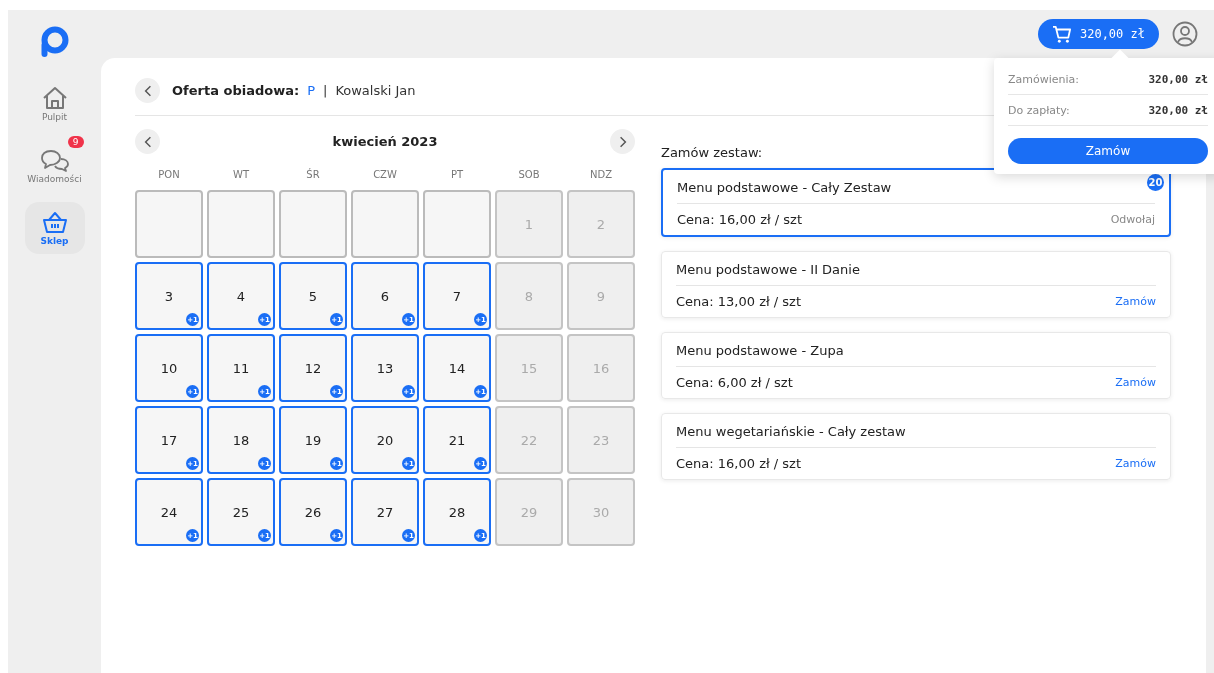 This screenshot has width=1214, height=673. I want to click on chat-icon, so click(54, 160).